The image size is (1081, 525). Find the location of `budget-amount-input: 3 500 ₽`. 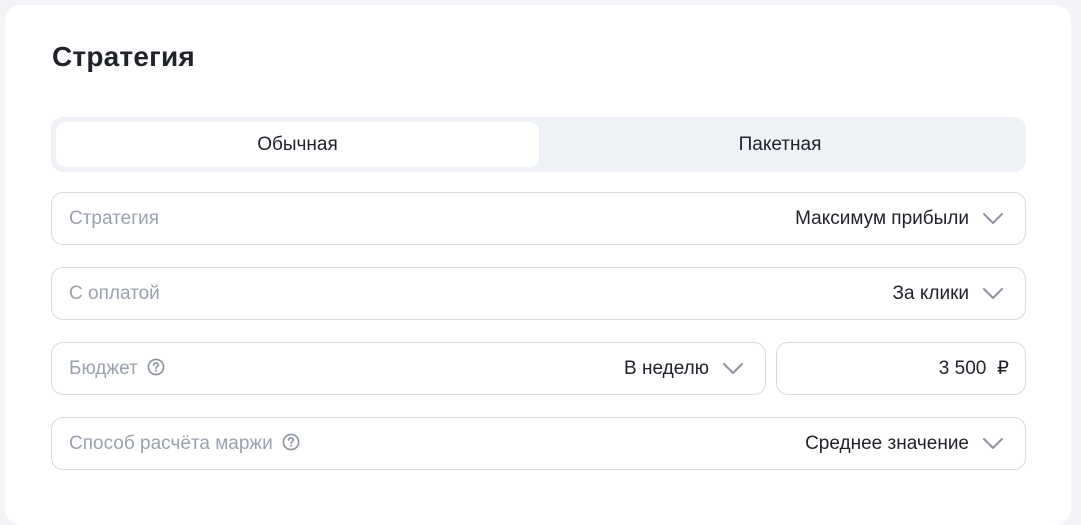

budget-amount-input: 3 500 ₽ is located at coordinates (901, 368).